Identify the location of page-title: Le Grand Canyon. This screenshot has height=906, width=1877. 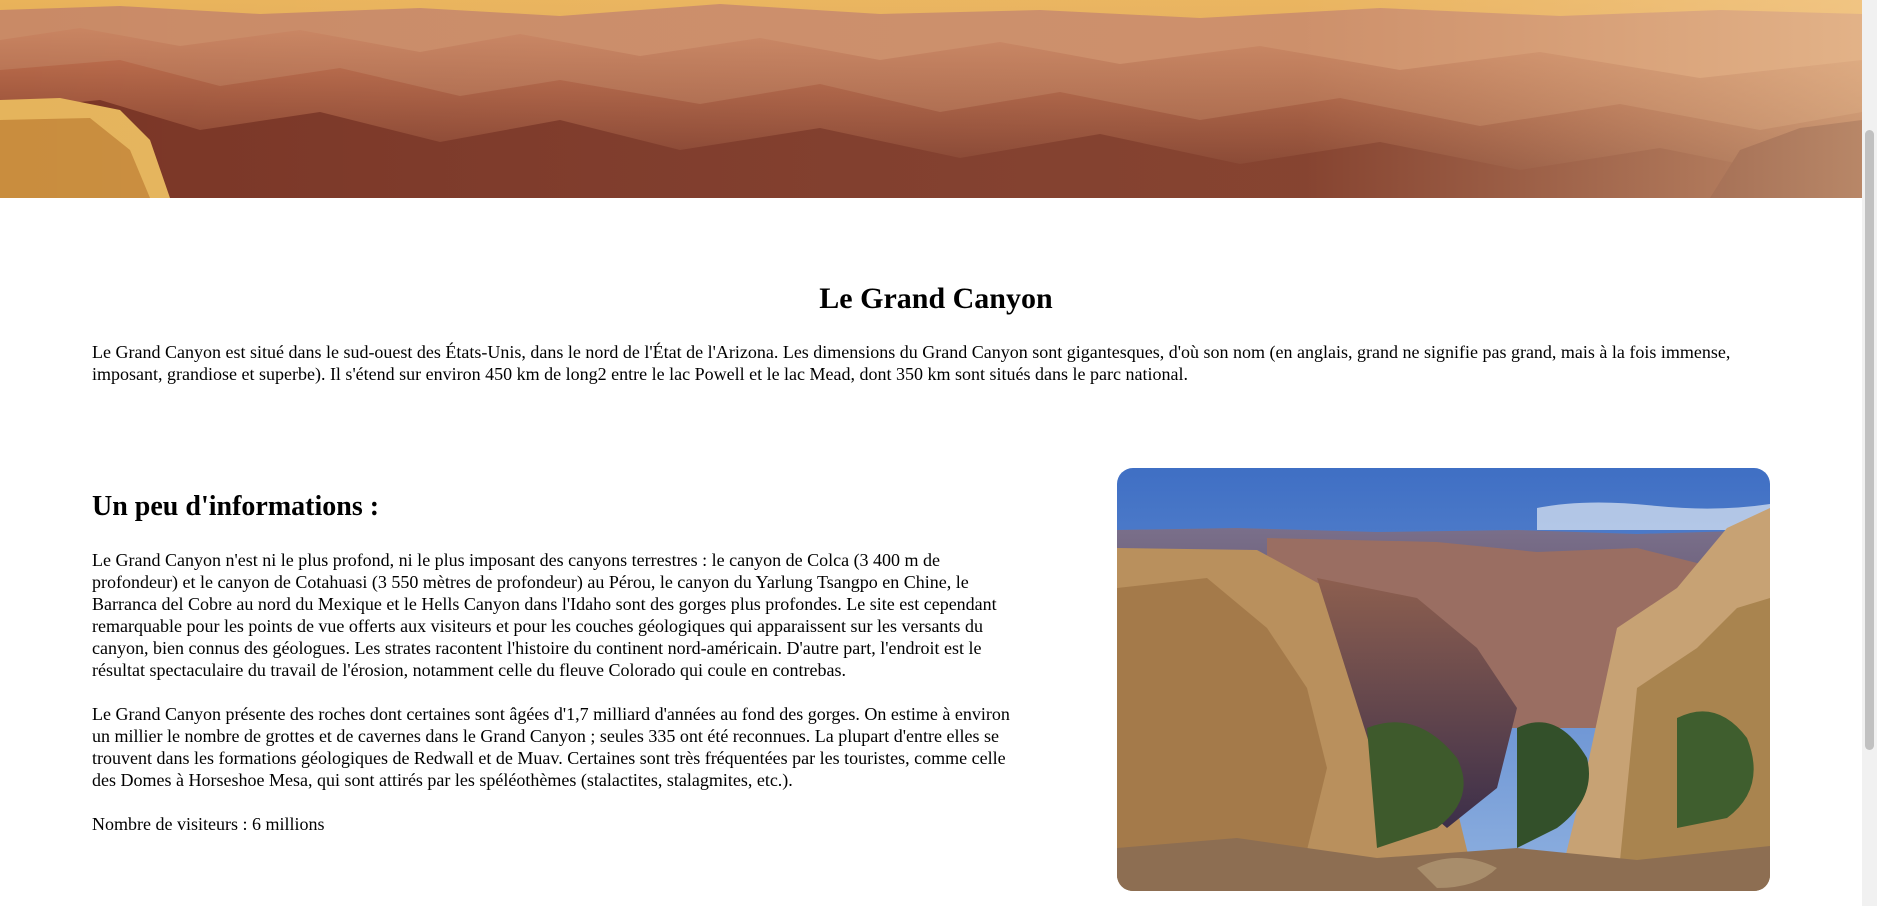
(936, 298).